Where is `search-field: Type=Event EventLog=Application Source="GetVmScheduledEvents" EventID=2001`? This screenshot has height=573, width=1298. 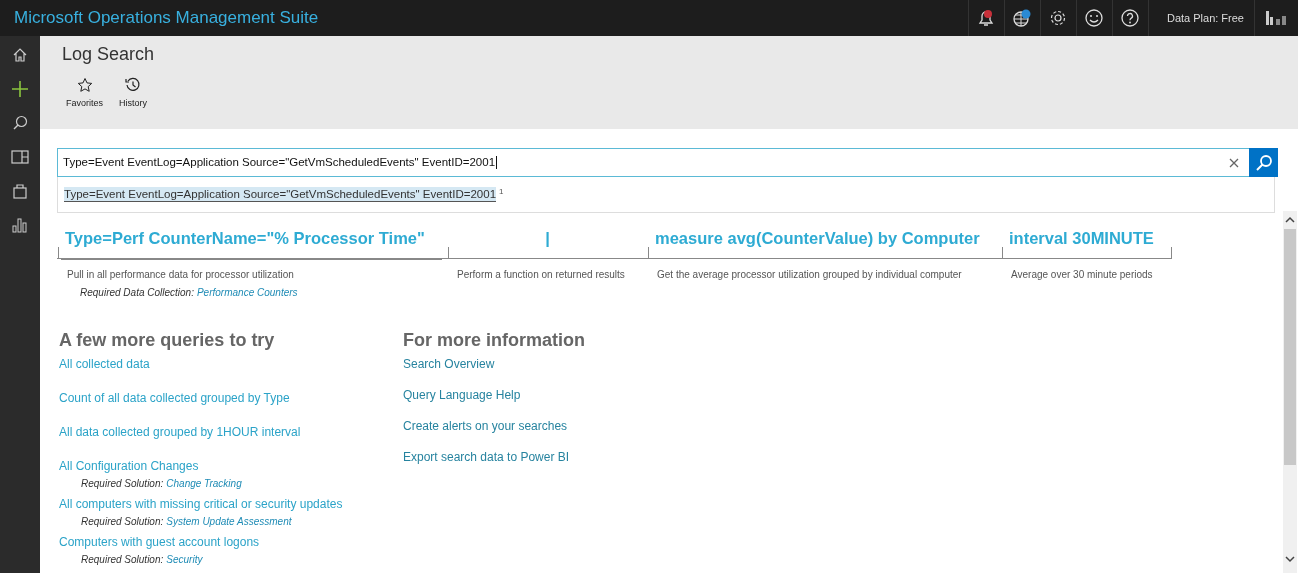
search-field: Type=Event EventLog=Application Source="GetVmScheduledEvents" EventID=2001 is located at coordinates (667, 162).